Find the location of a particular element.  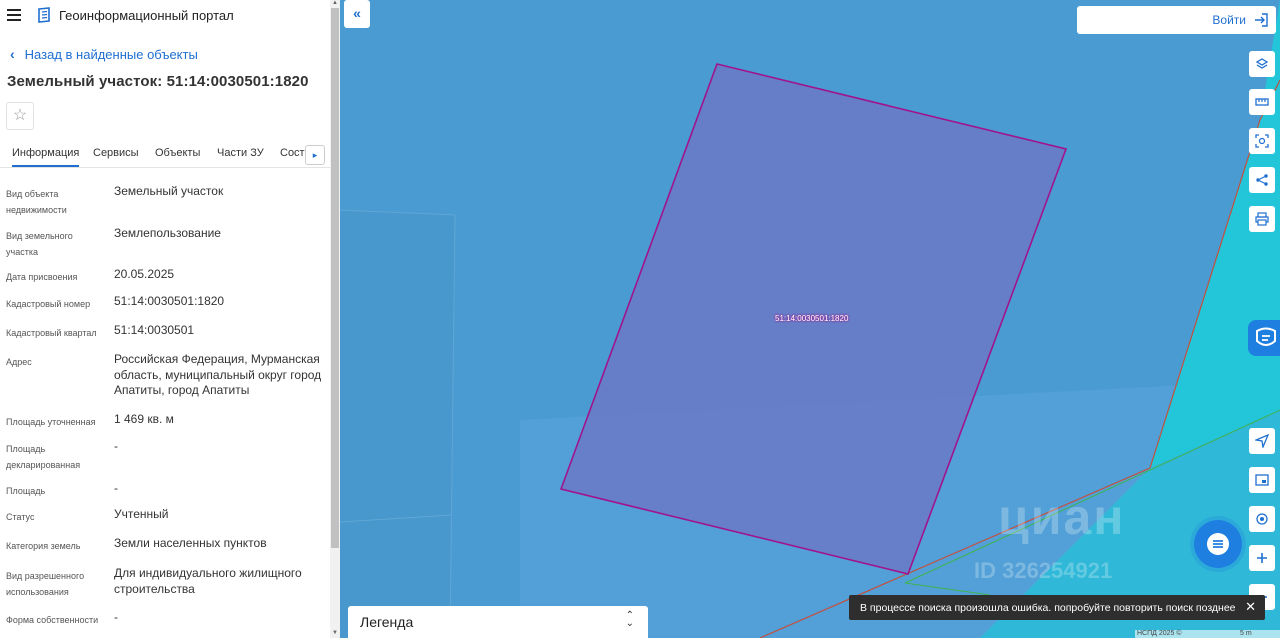

geolocation-icon is located at coordinates (1262, 519).